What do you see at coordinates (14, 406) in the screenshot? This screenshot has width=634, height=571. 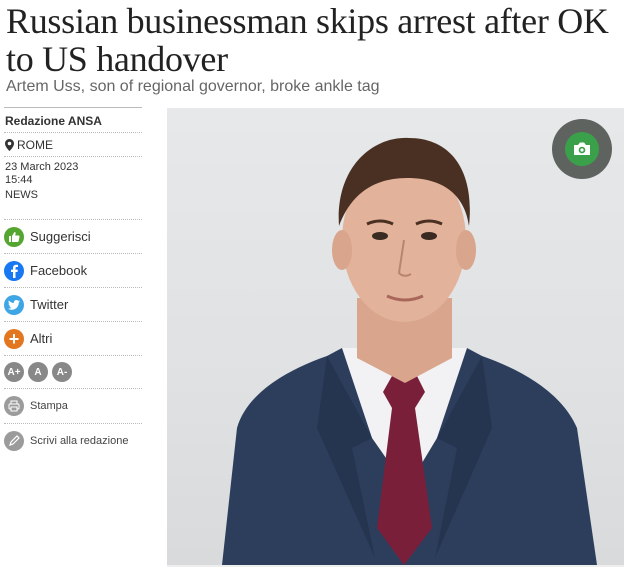 I see `printer-icon` at bounding box center [14, 406].